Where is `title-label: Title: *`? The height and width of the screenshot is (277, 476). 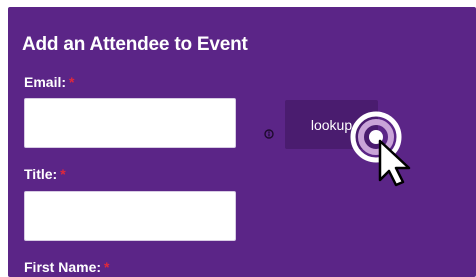 title-label: Title: * is located at coordinates (45, 174).